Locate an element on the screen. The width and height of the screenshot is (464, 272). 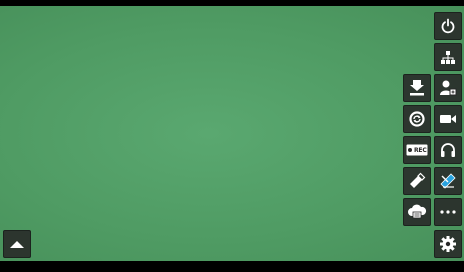
download-icon is located at coordinates (417, 88).